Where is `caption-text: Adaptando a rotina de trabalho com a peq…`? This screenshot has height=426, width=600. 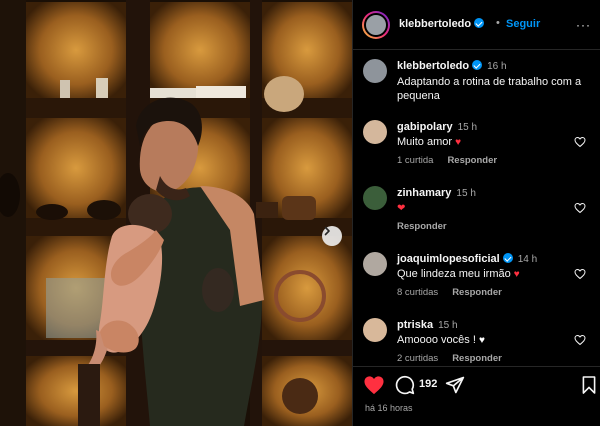 caption-text: Adaptando a rotina de trabalho com a peq… is located at coordinates (489, 89).